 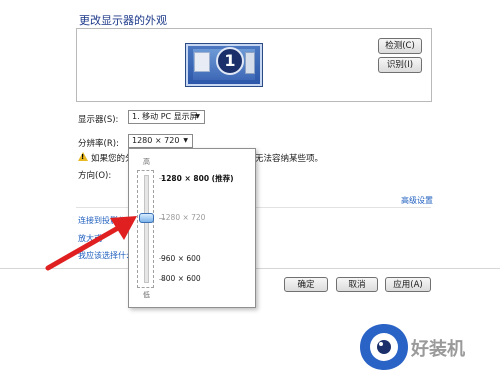 I want to click on warning-text-right: 无法容纳某些项。, so click(x=289, y=159).